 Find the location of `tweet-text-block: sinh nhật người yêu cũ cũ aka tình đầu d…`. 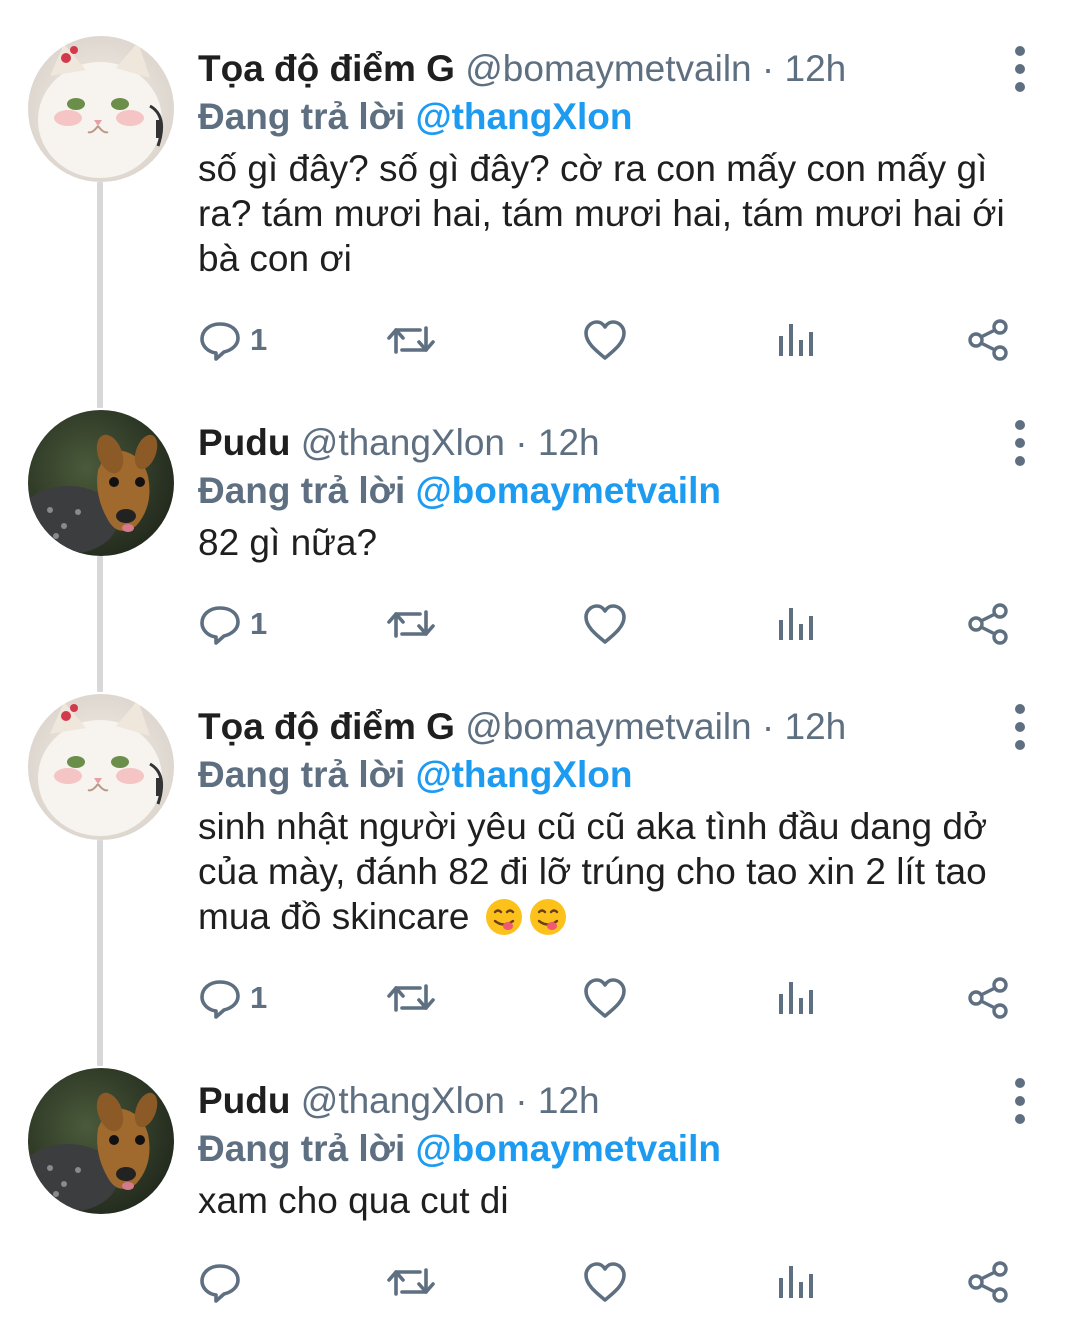

tweet-text-block: sinh nhật người yêu cũ cũ aka tình đầu d… is located at coordinates (623, 871).